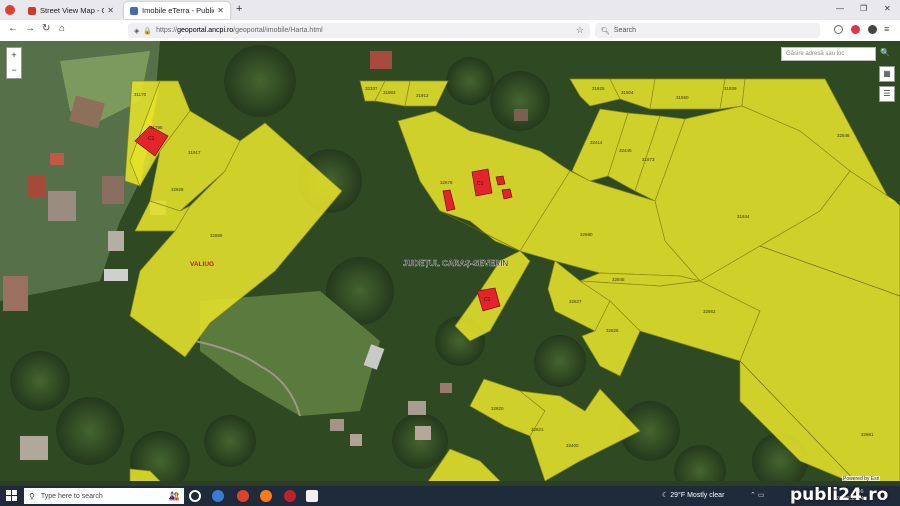  Describe the element at coordinates (389, 92) in the screenshot. I see `parcel-number: 31883` at that location.